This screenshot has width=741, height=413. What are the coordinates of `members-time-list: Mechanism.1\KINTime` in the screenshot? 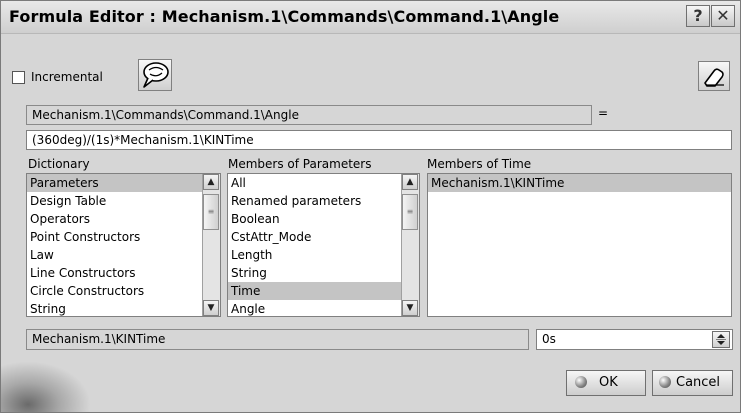 It's located at (579, 245).